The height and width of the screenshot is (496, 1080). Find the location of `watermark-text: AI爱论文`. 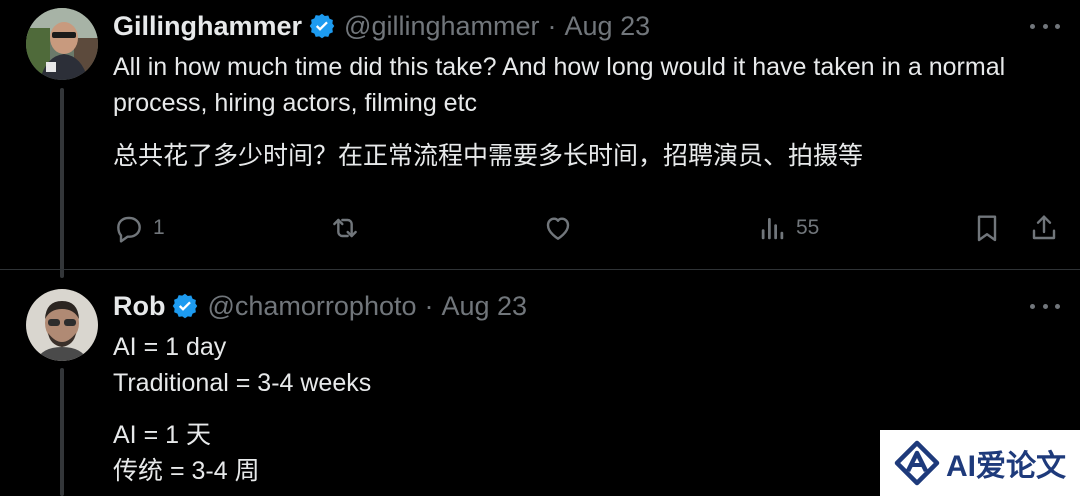

watermark-text: AI爱论文 is located at coordinates (1006, 466).